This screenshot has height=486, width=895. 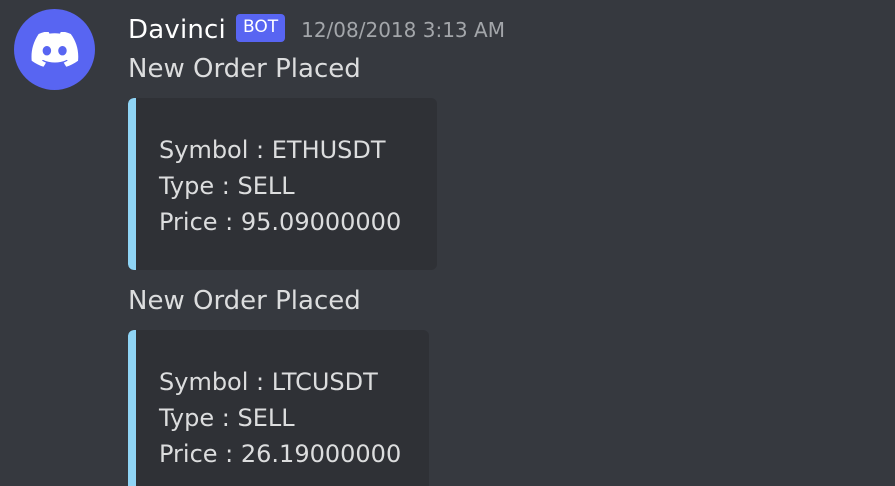 I want to click on bot-badge: BOT, so click(x=260, y=28).